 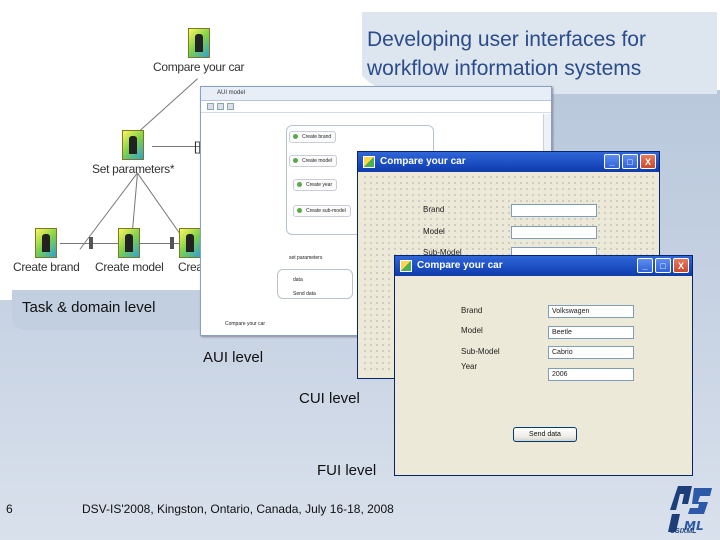 What do you see at coordinates (313, 137) in the screenshot?
I see `aui-item-create-brand: Create brand` at bounding box center [313, 137].